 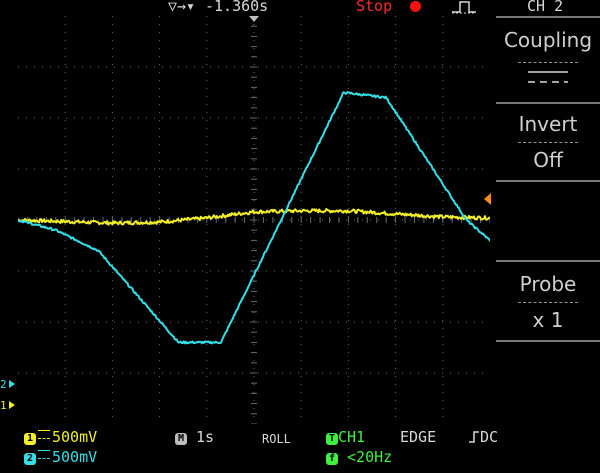 I want to click on timebase-value: 1s, so click(x=205, y=437).